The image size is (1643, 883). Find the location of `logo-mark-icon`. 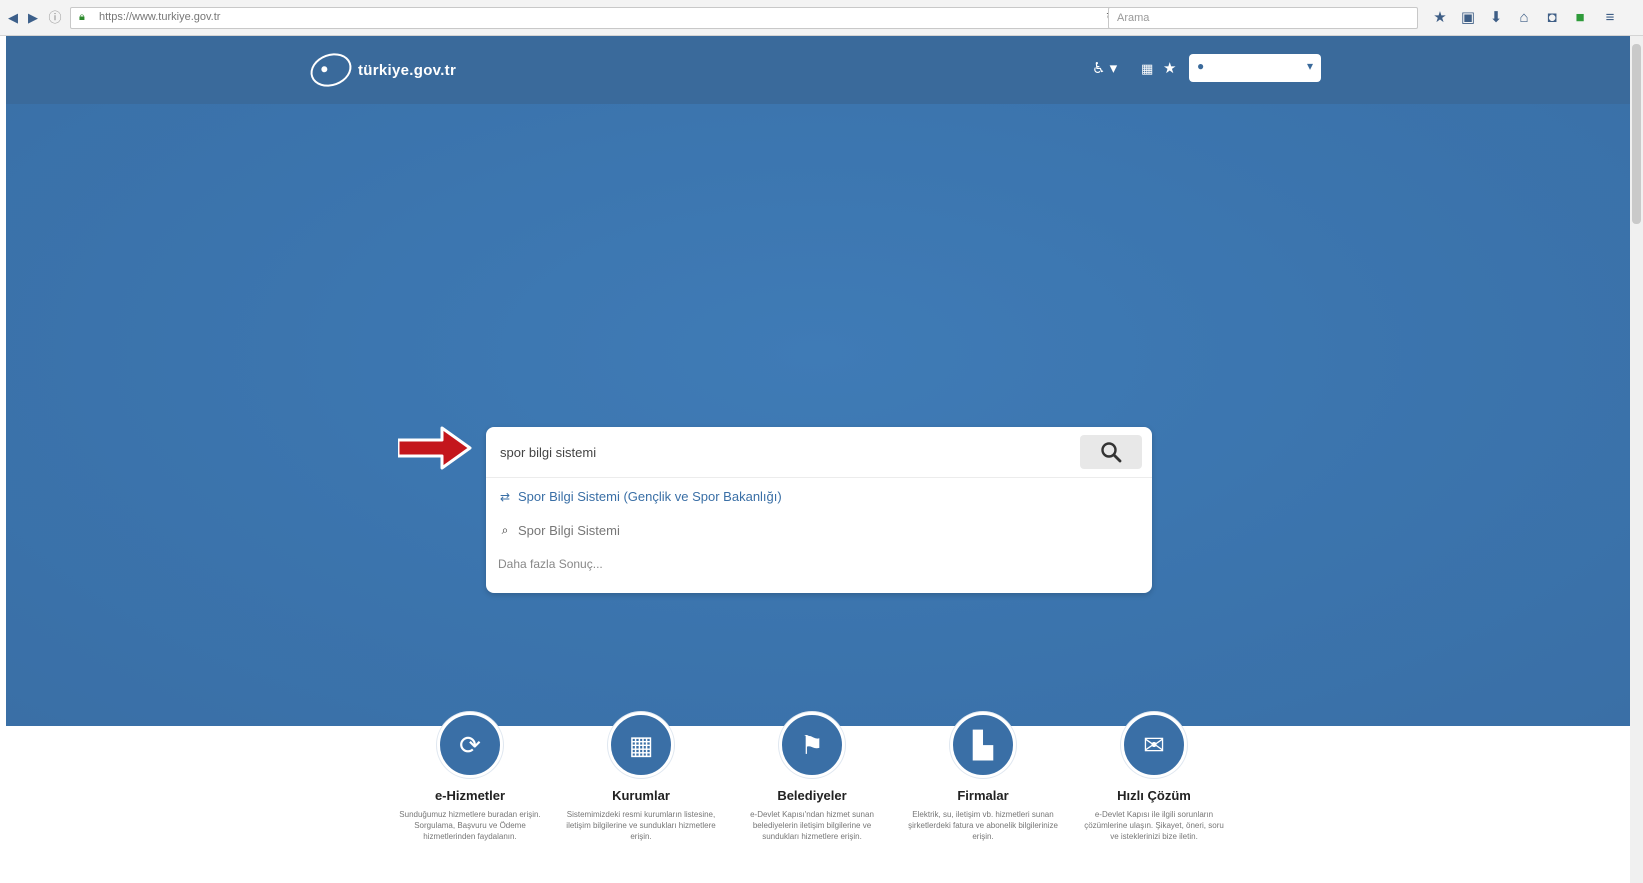

logo-mark-icon is located at coordinates (331, 70).